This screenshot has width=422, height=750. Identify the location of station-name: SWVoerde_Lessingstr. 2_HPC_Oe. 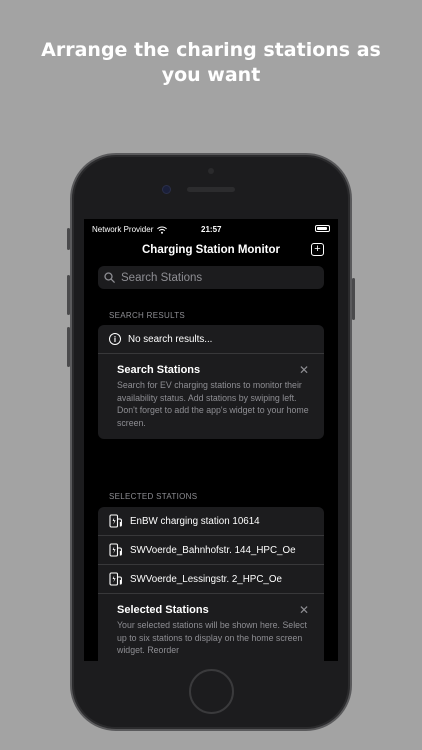
(206, 579).